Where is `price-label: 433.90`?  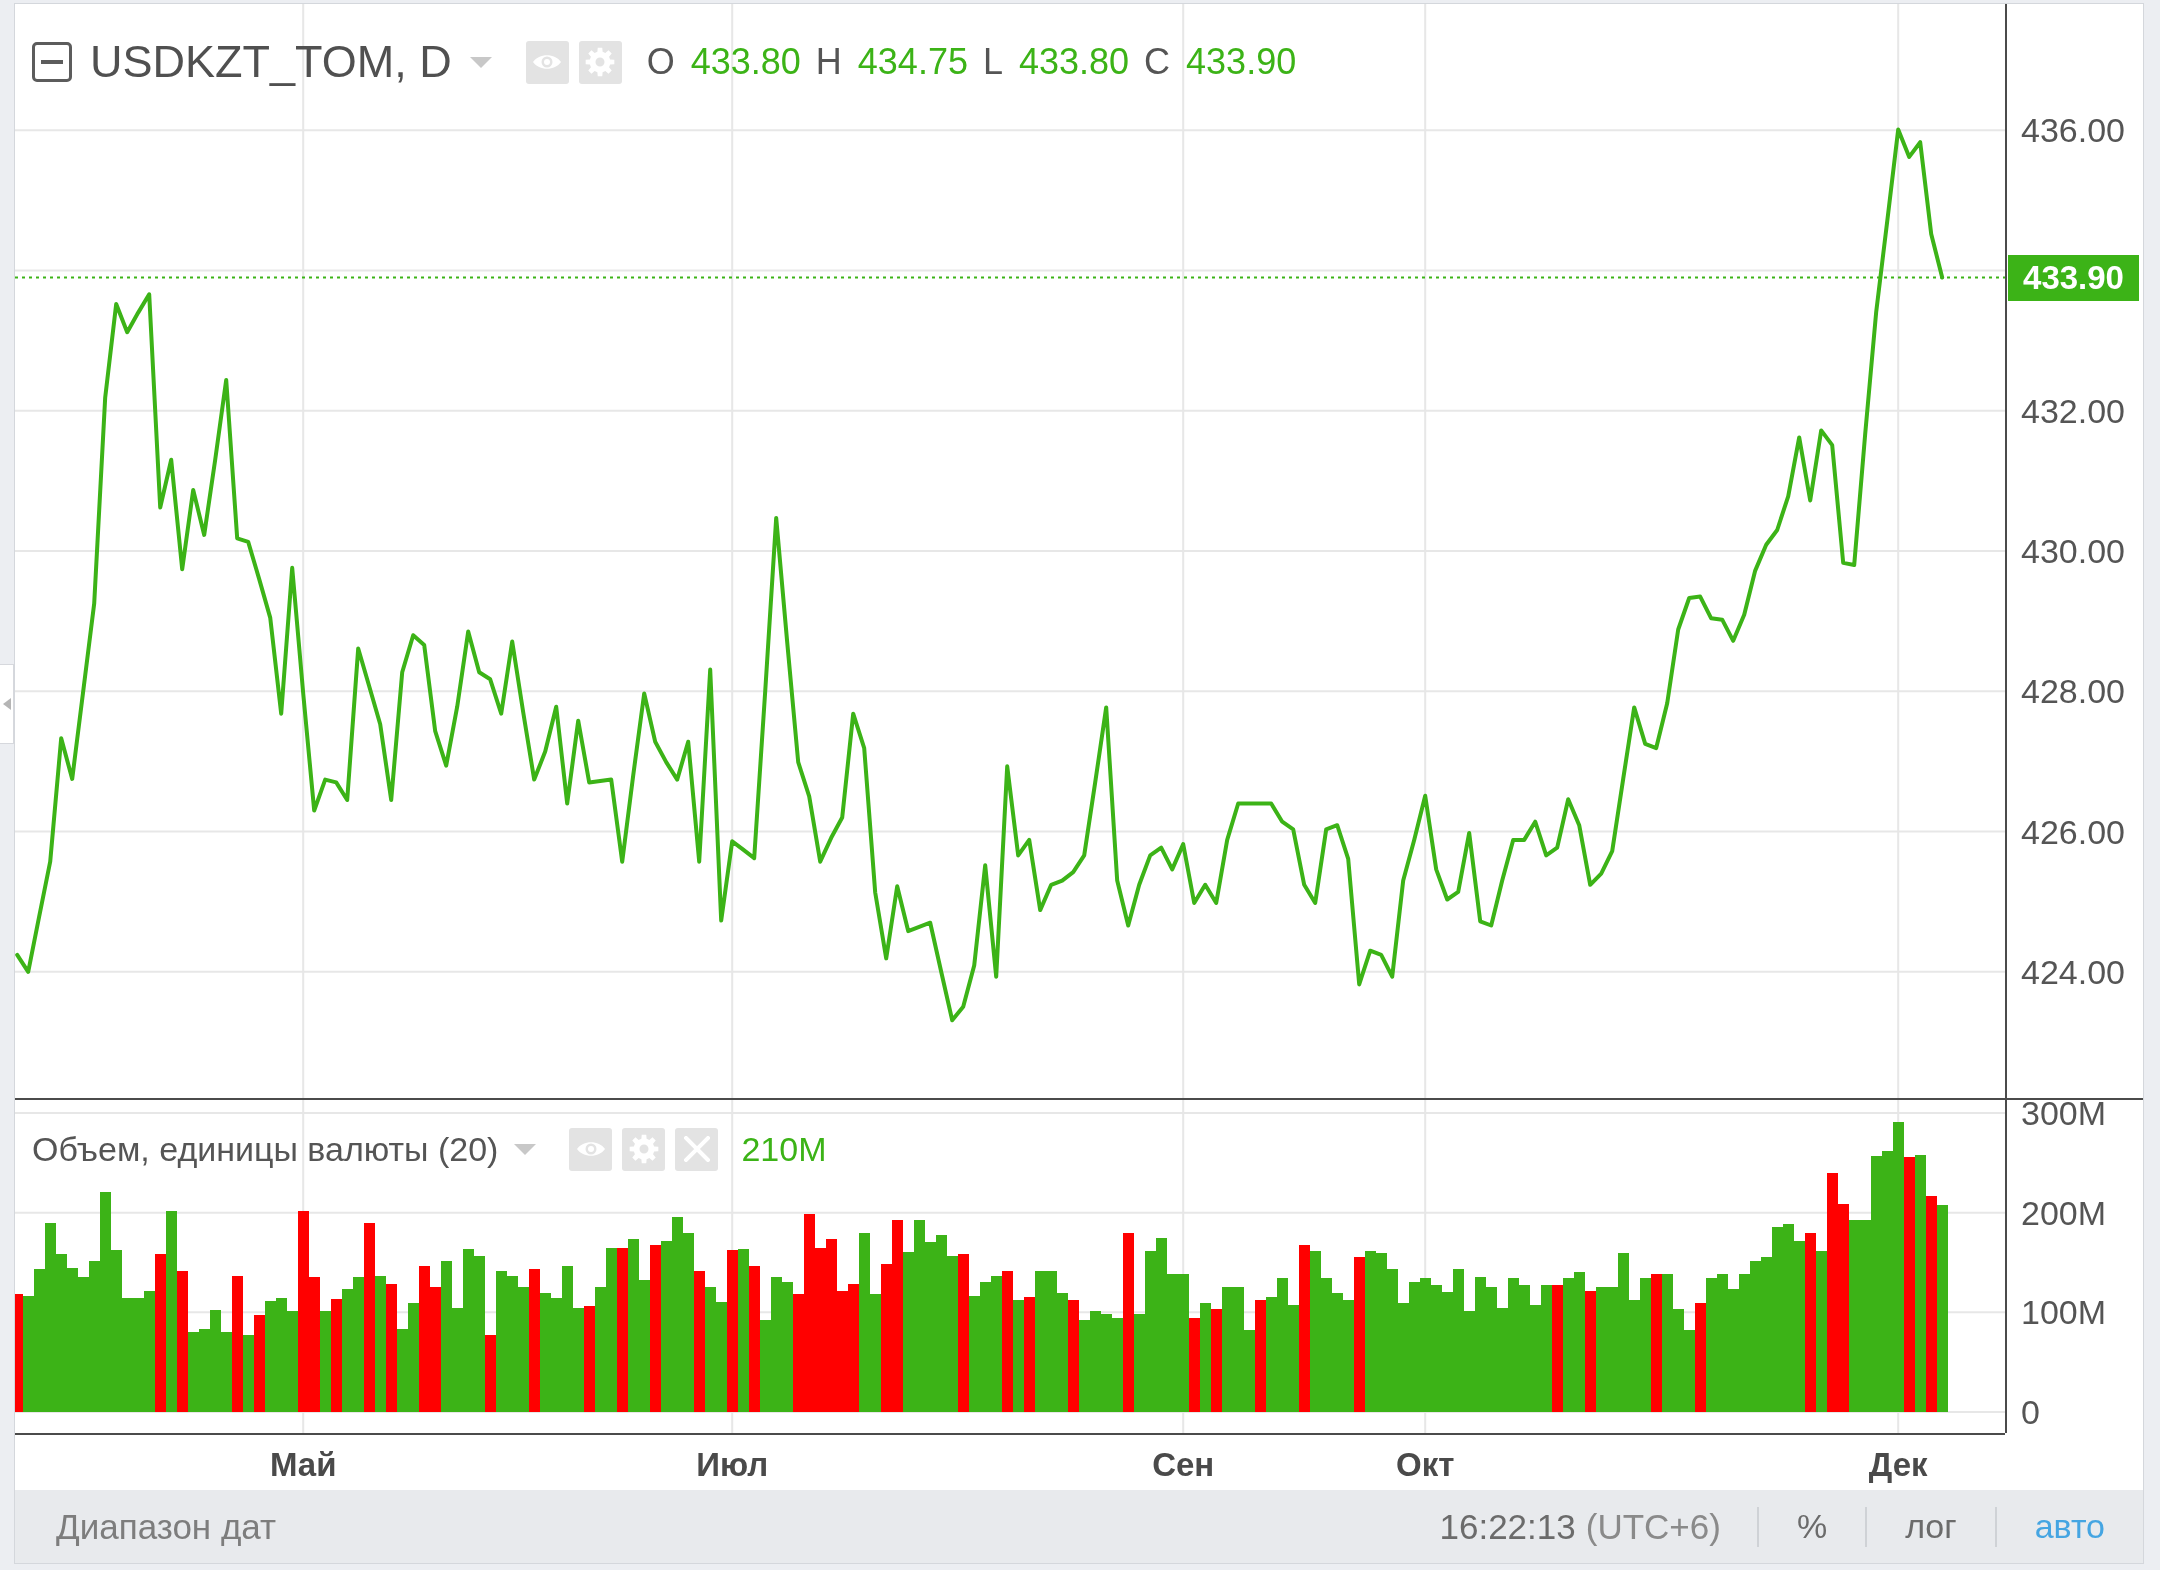 price-label: 433.90 is located at coordinates (2073, 277).